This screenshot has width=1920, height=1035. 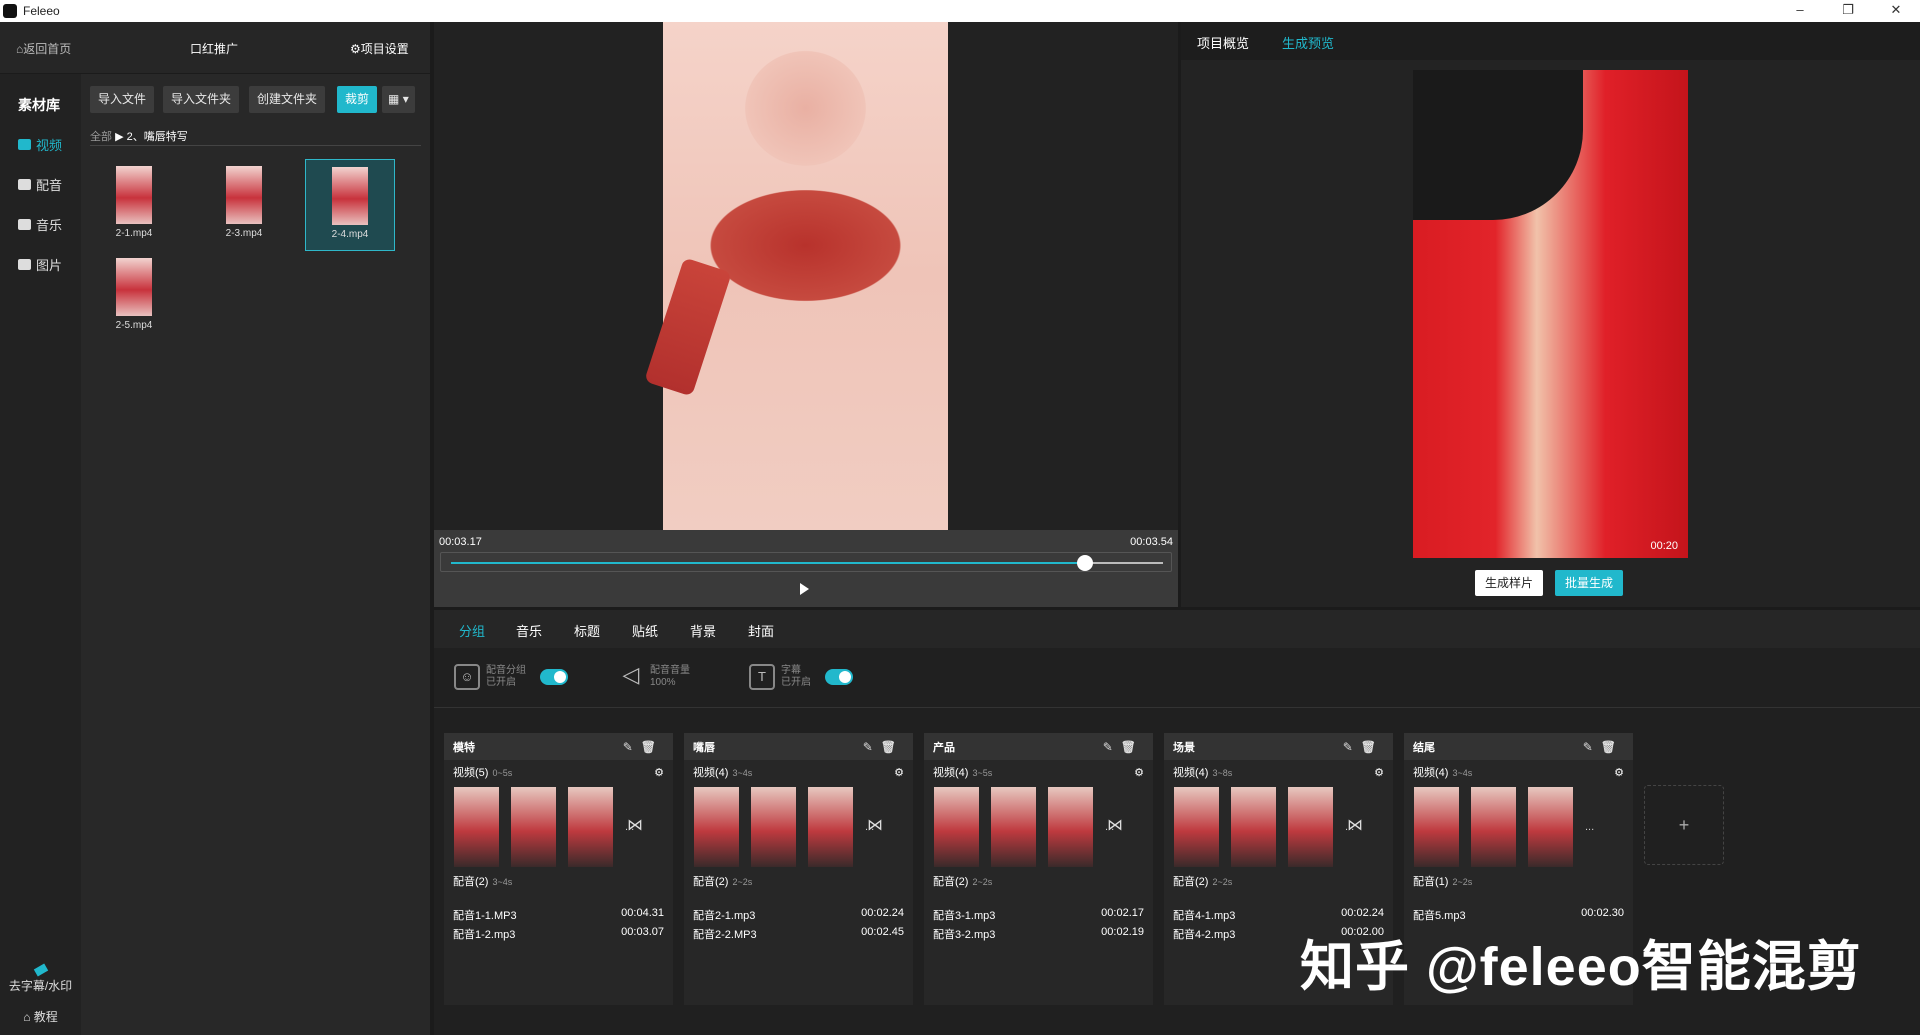 I want to click on rail-item-video: 视频, so click(x=40, y=144).